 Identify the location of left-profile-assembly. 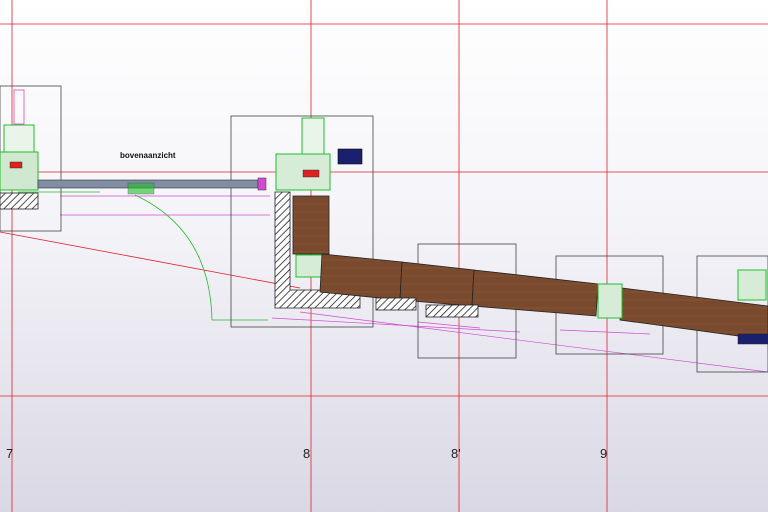
(133, 149).